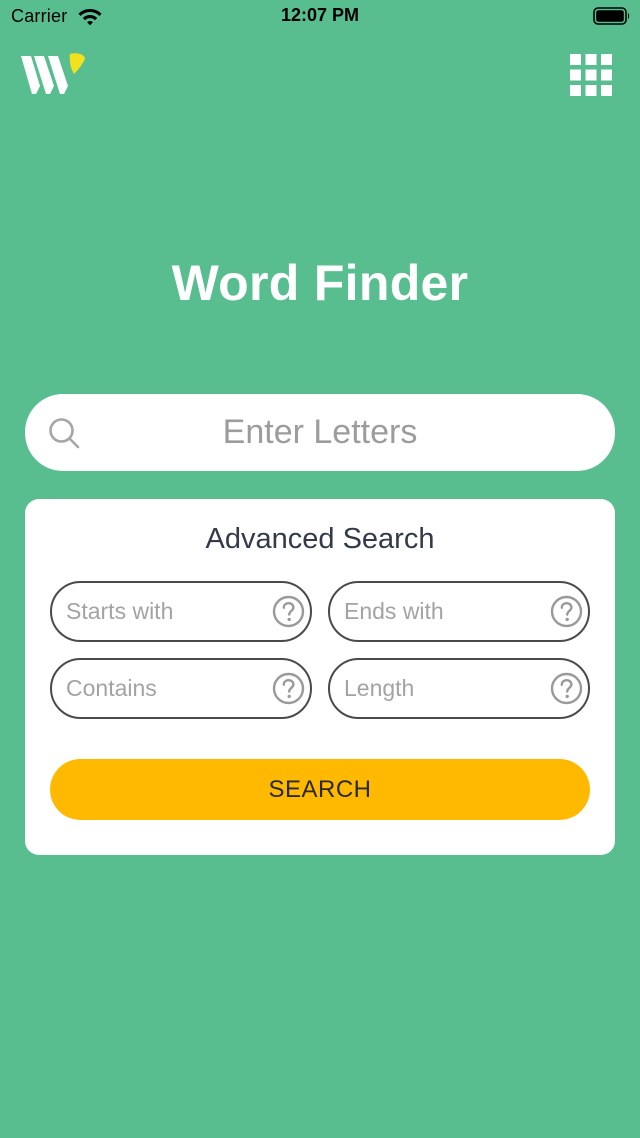 Image resolution: width=640 pixels, height=1138 pixels. Describe the element at coordinates (320, 283) in the screenshot. I see `page-title: Word Finder` at that location.